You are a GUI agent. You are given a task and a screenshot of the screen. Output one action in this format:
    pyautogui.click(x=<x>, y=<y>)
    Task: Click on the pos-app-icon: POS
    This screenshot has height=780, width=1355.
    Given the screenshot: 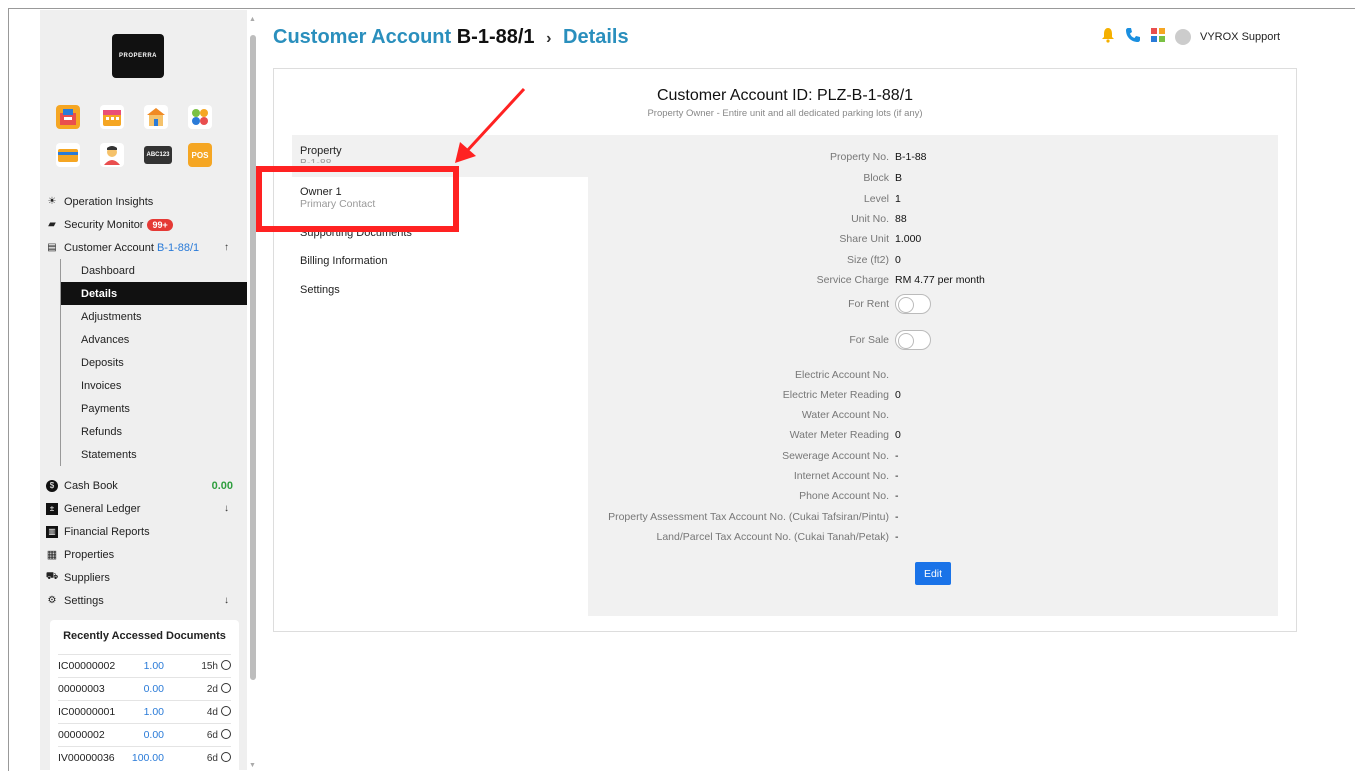 What is the action you would take?
    pyautogui.click(x=200, y=155)
    